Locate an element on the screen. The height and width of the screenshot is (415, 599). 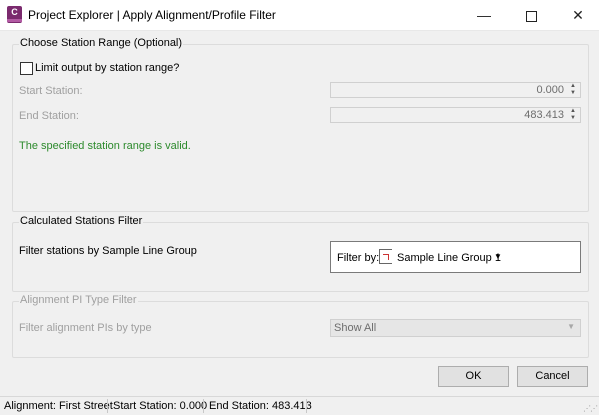
sample-line-group-filter: Filter by: Sample Line Group 1 ▼ is located at coordinates (455, 257).